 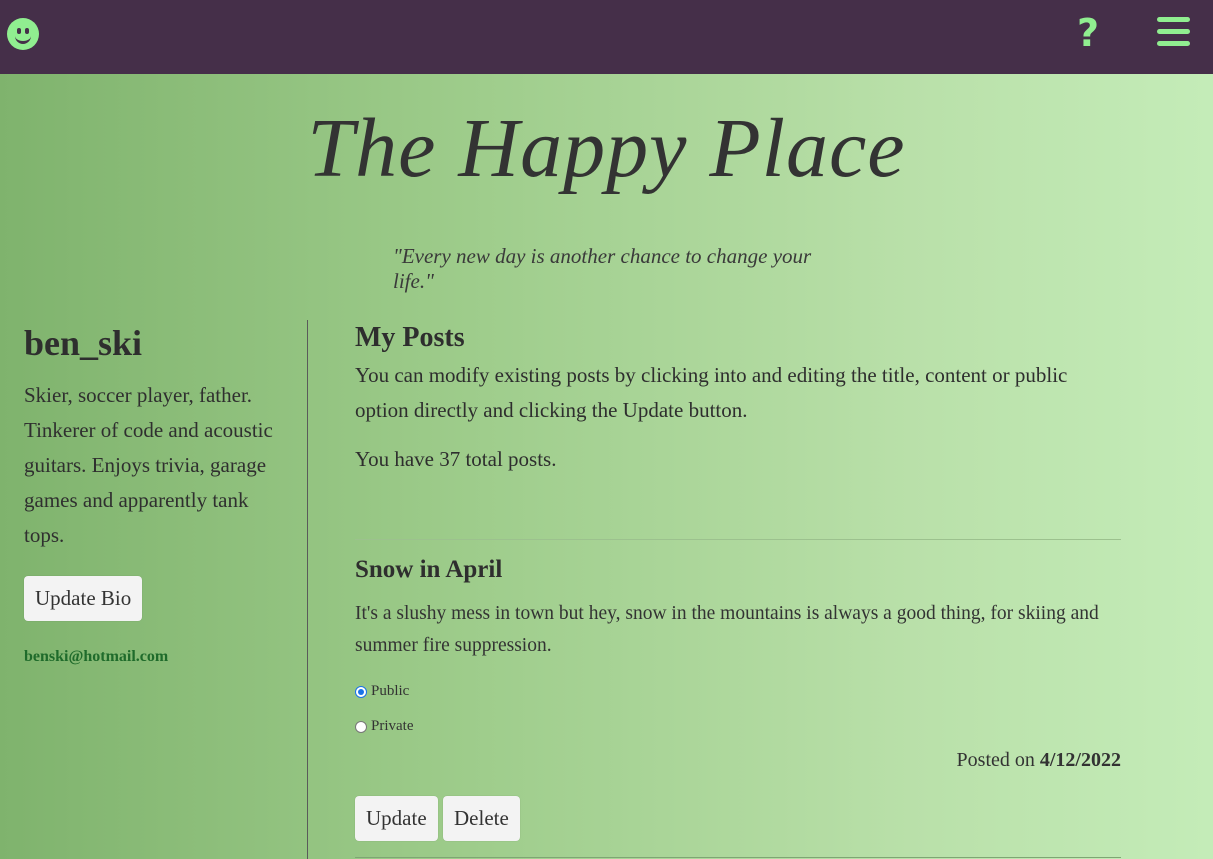 I want to click on hamburger-menu-icon, so click(x=1173, y=32).